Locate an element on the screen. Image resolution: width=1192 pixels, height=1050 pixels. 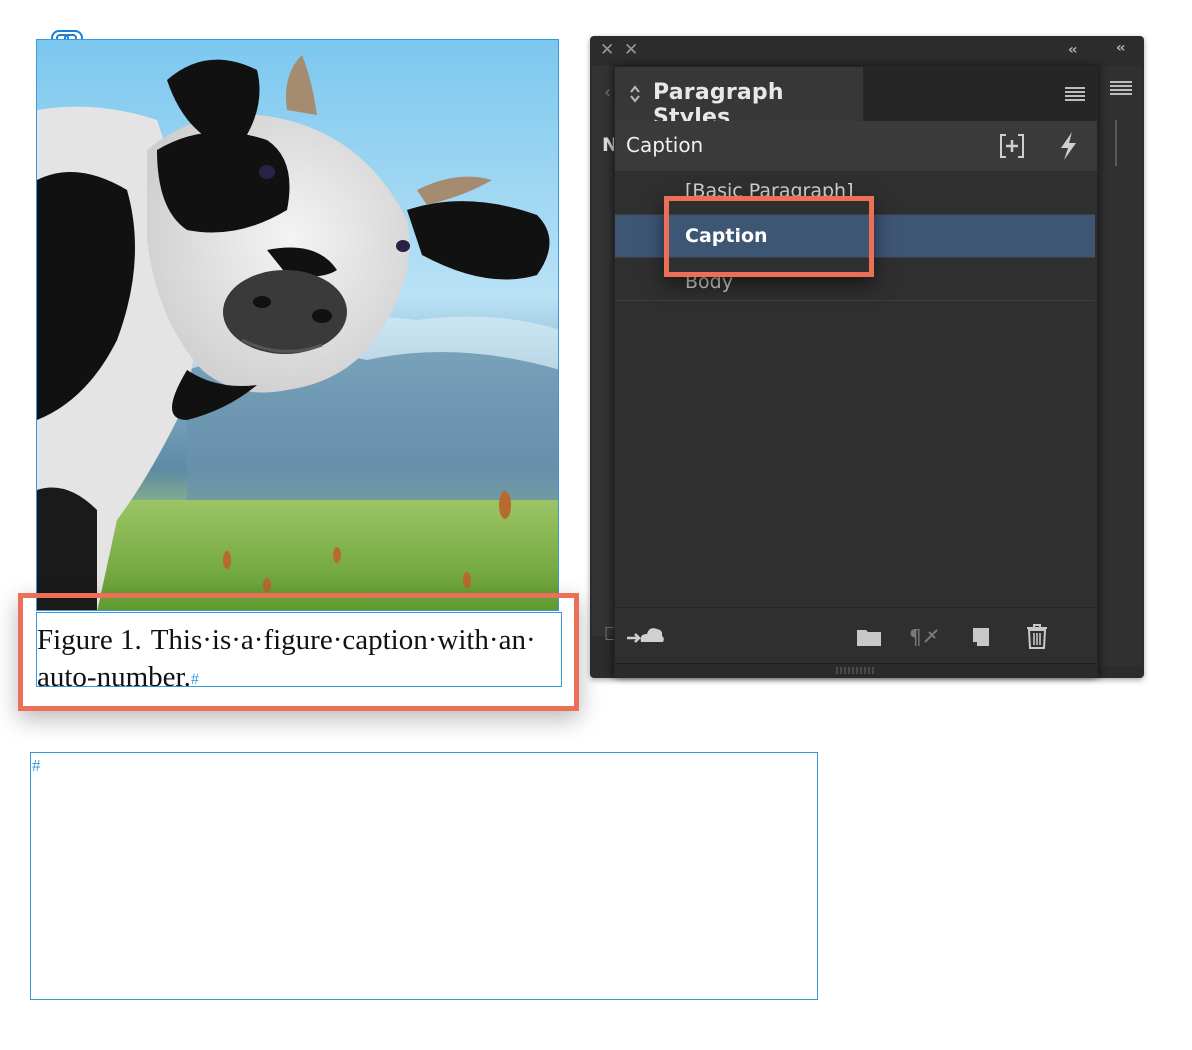
panel-tab-row: Paragraph Styles is located at coordinates (856, 98).